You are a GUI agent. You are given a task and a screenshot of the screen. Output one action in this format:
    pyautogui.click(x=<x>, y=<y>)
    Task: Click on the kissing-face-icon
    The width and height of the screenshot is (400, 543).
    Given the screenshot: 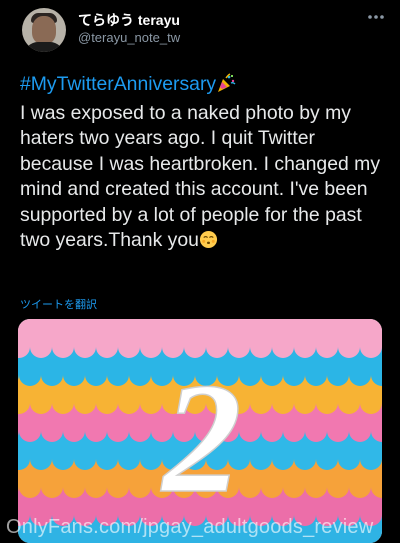 What is the action you would take?
    pyautogui.click(x=208, y=243)
    